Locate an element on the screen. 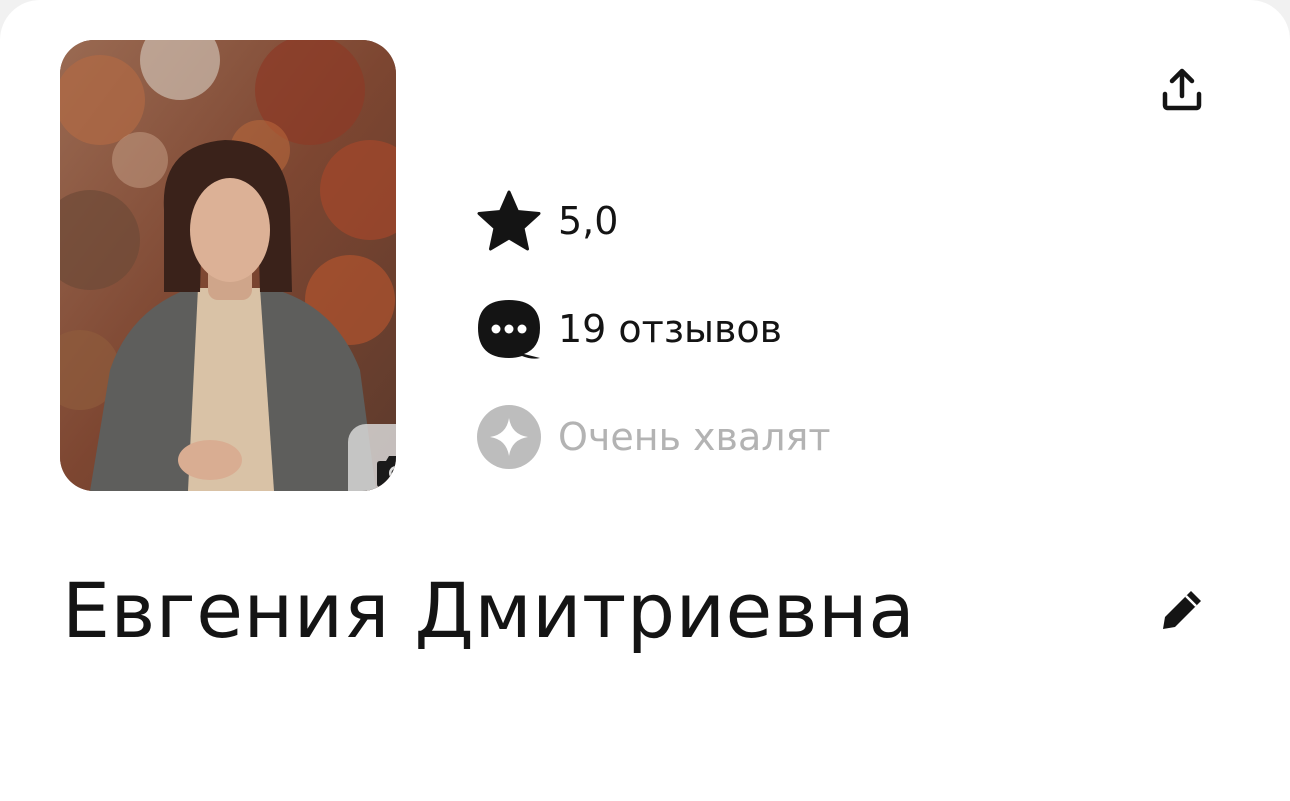 The image size is (1290, 801). camera-icon is located at coordinates (386, 471).